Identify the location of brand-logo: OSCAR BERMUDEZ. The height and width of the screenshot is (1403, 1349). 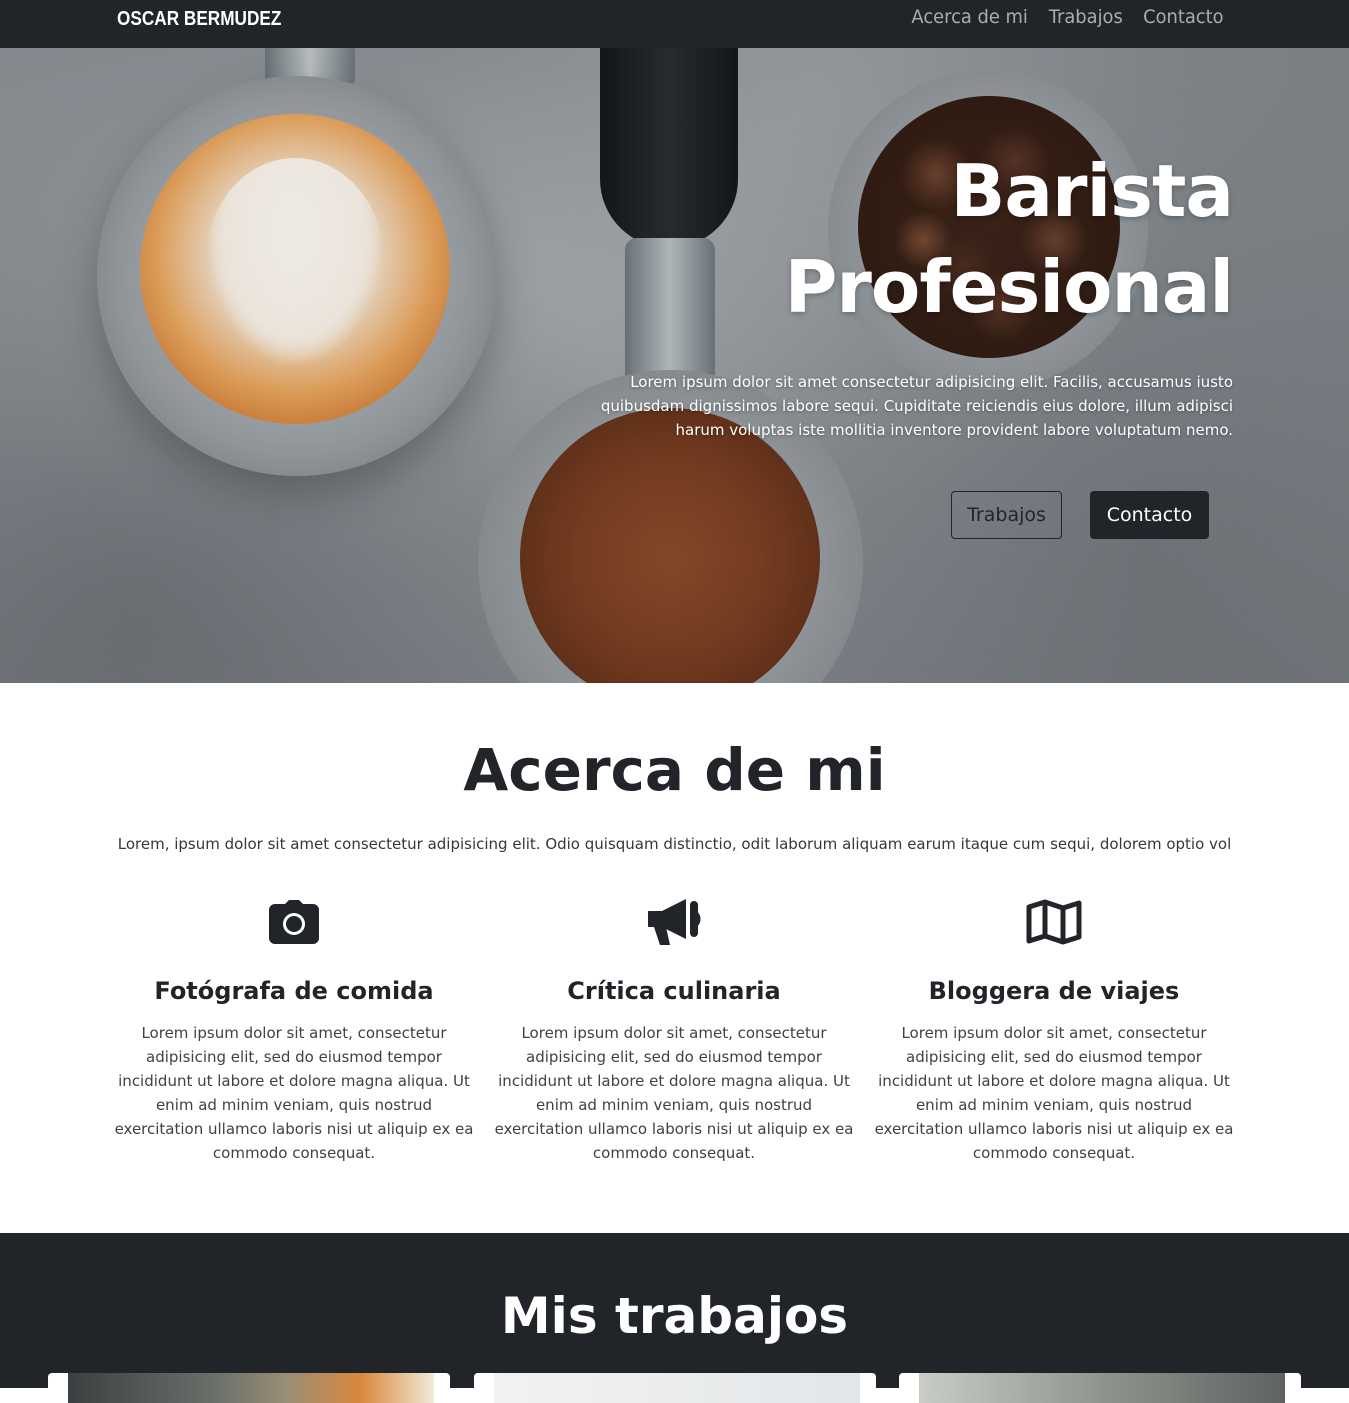
(199, 19).